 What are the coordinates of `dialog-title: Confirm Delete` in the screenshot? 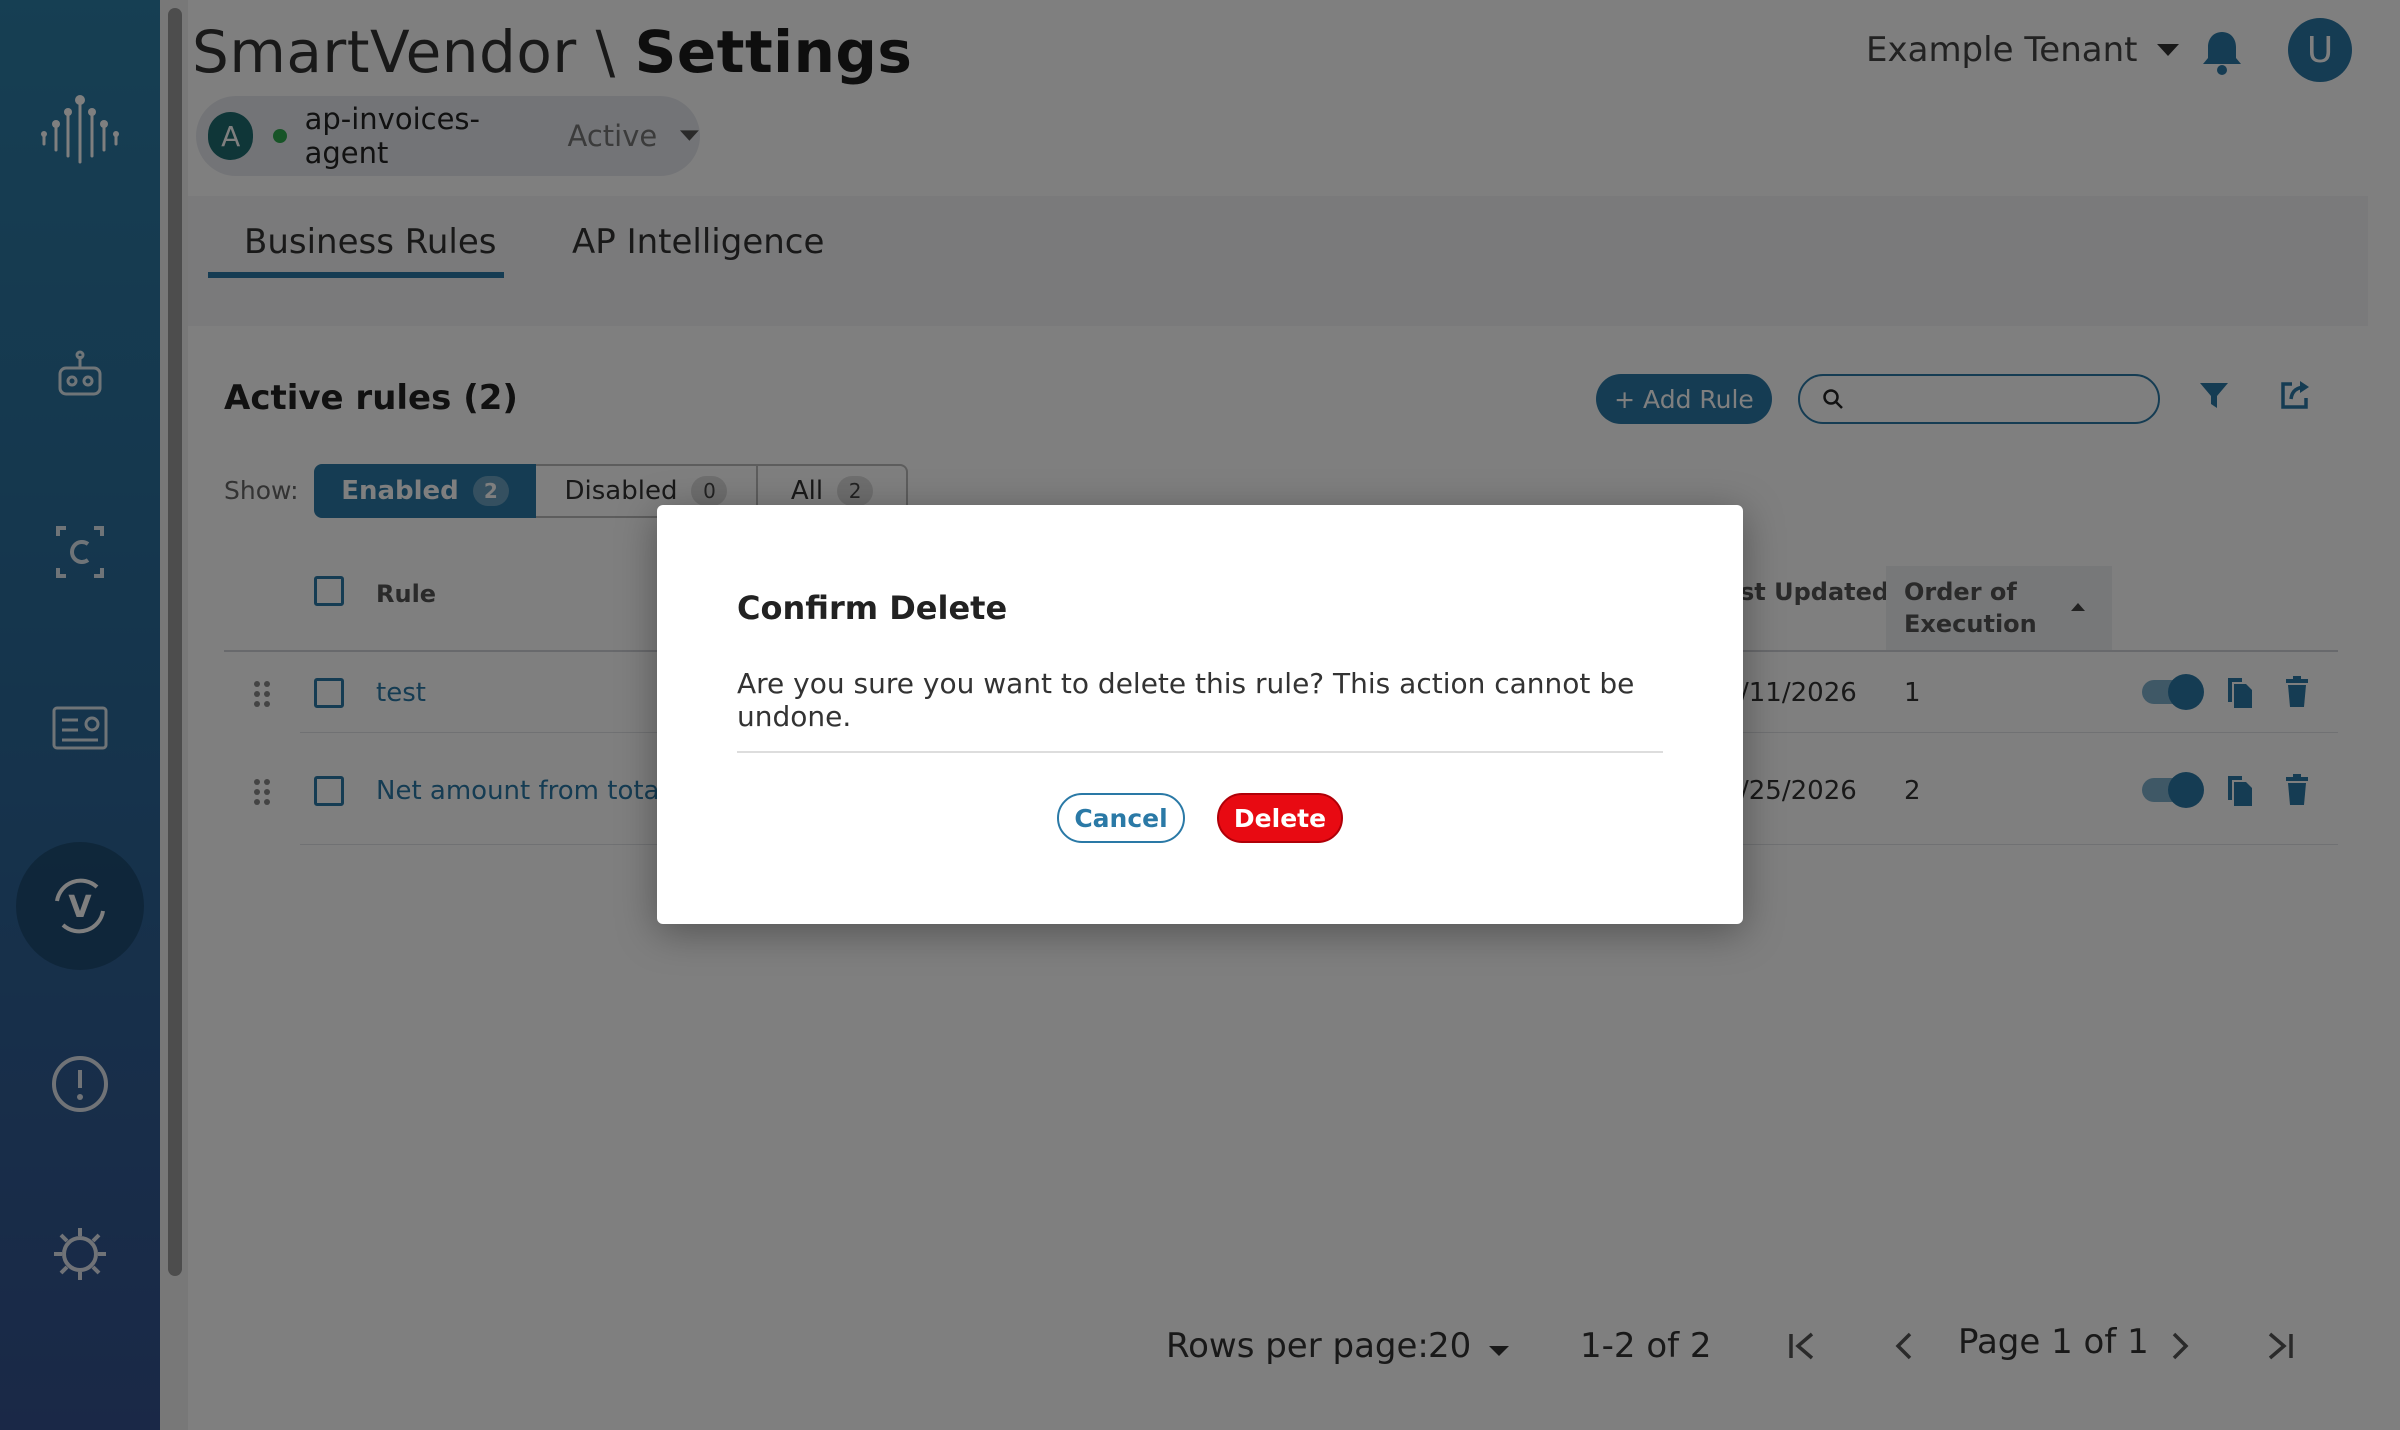 It's located at (872, 608).